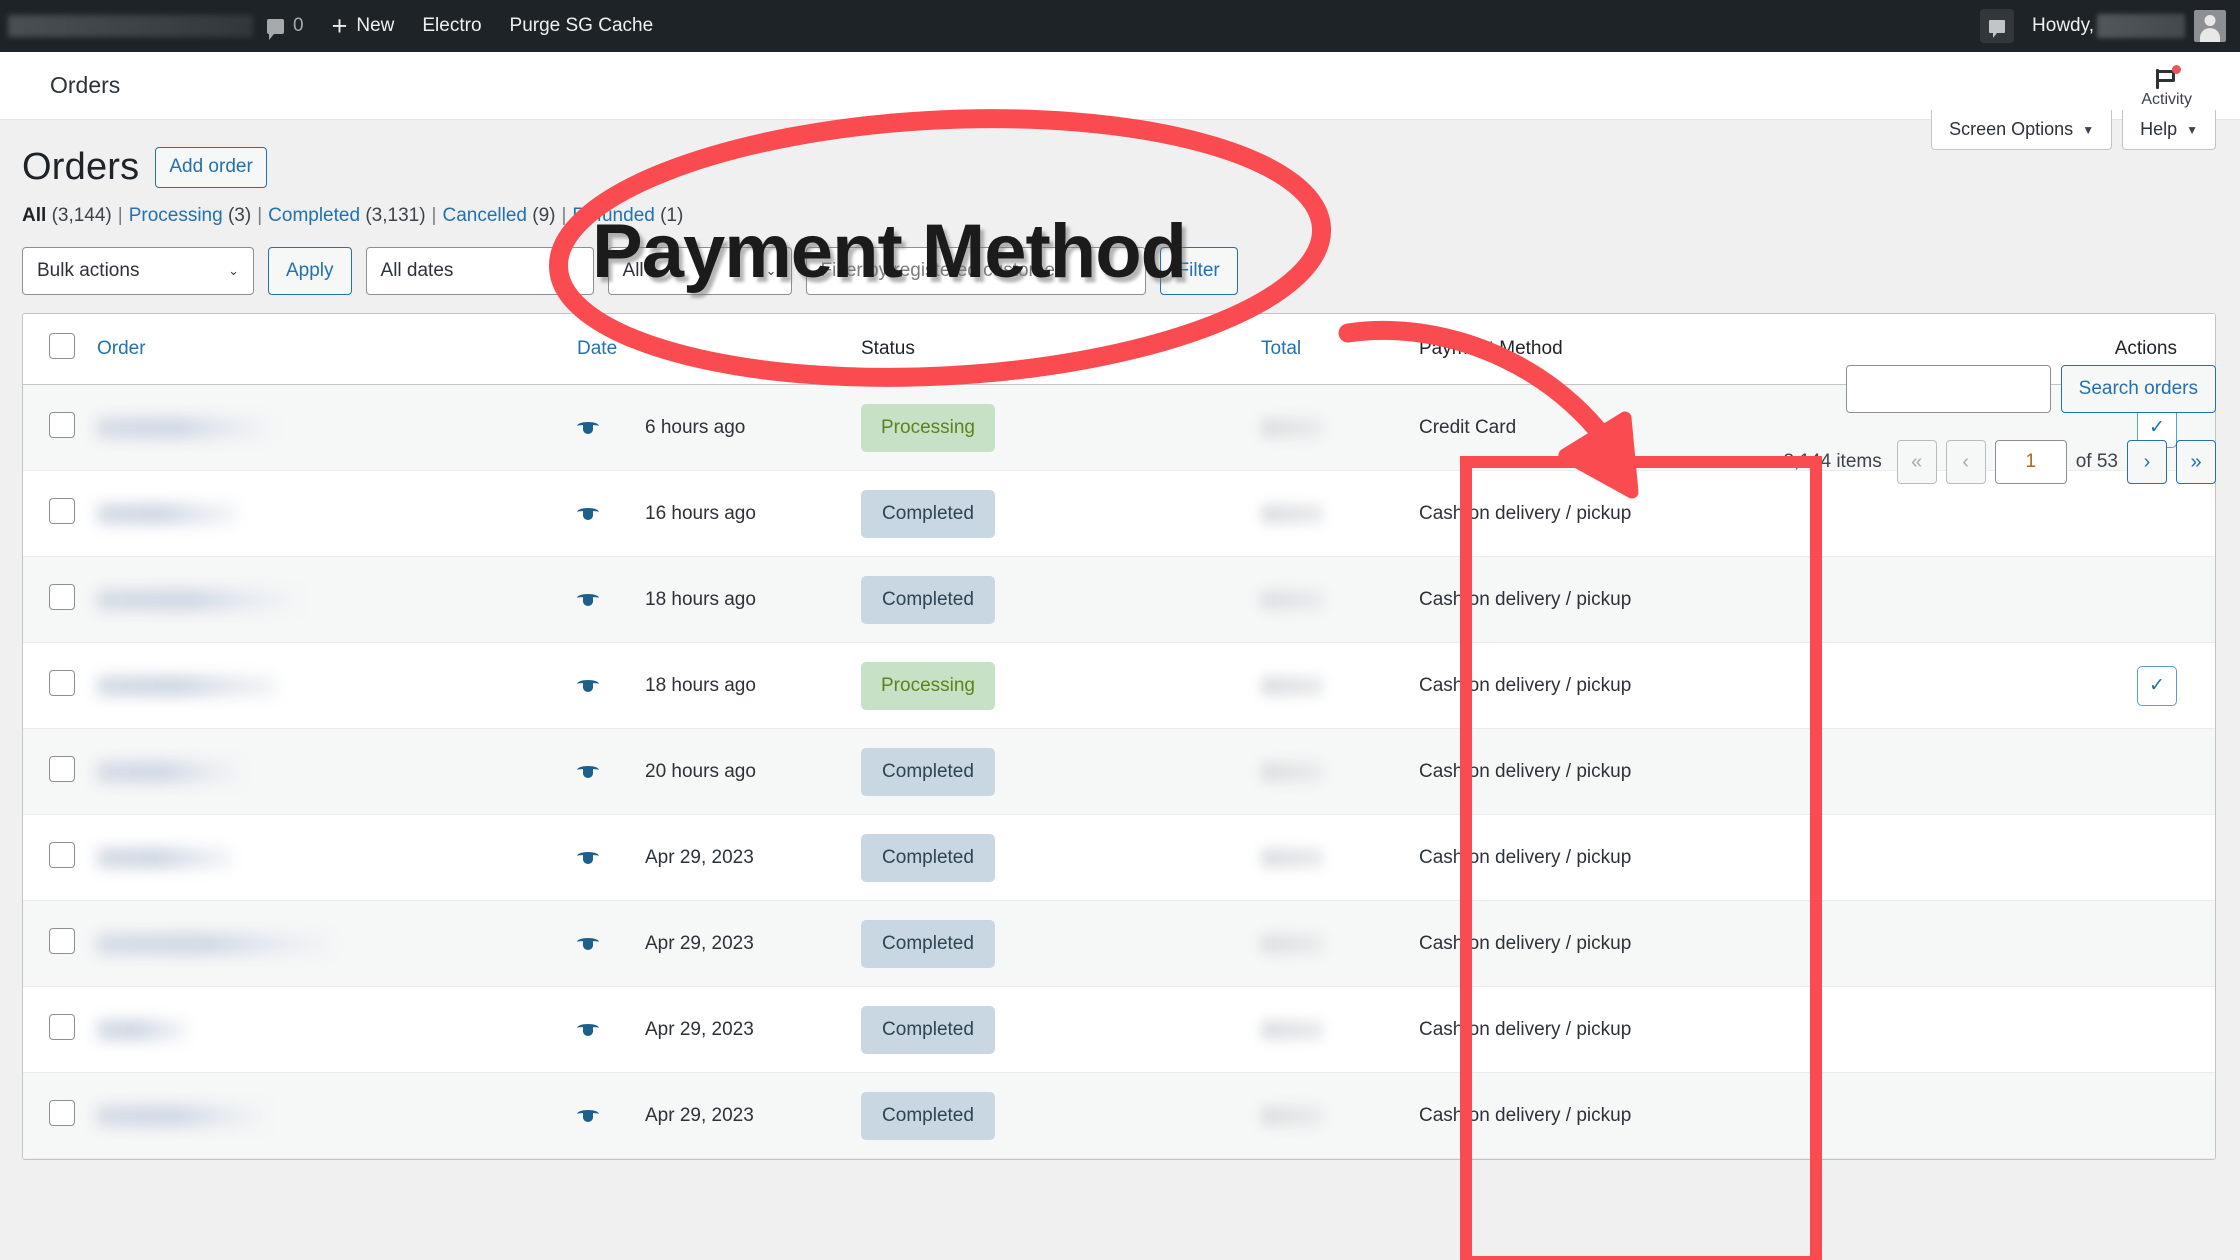 This screenshot has height=1260, width=2240. What do you see at coordinates (889, 251) in the screenshot?
I see `annotation-callout-text: Payment Method` at bounding box center [889, 251].